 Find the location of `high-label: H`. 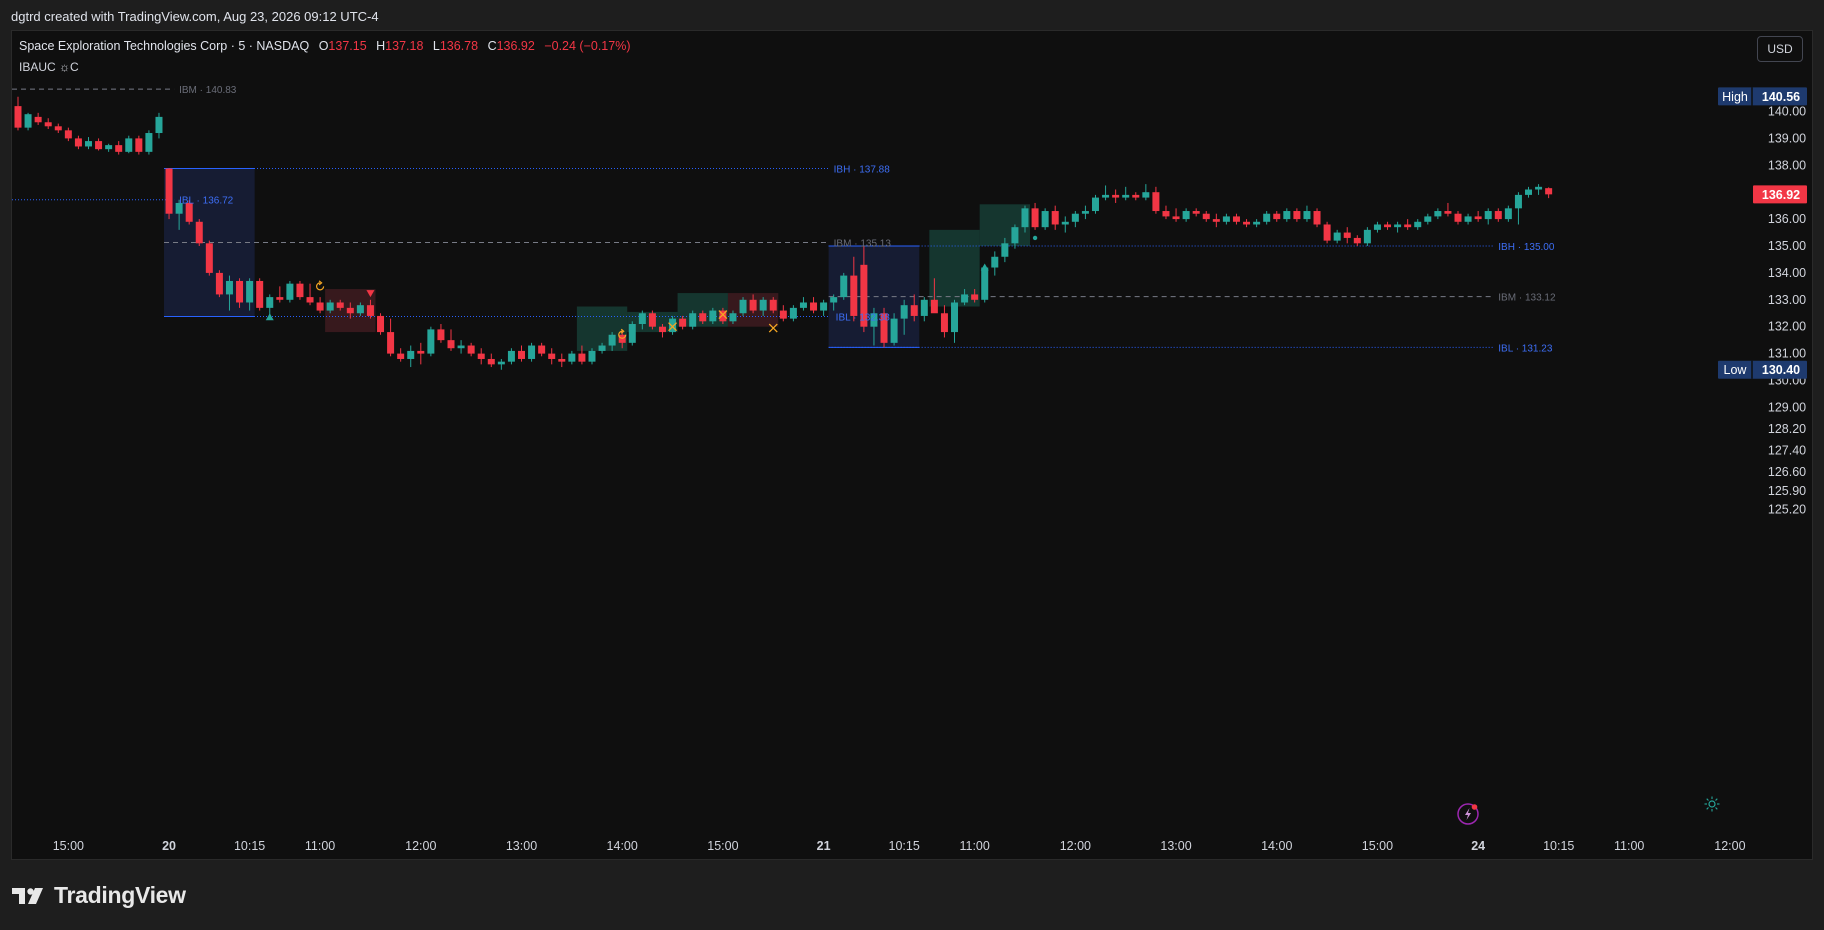

high-label: H is located at coordinates (381, 46).